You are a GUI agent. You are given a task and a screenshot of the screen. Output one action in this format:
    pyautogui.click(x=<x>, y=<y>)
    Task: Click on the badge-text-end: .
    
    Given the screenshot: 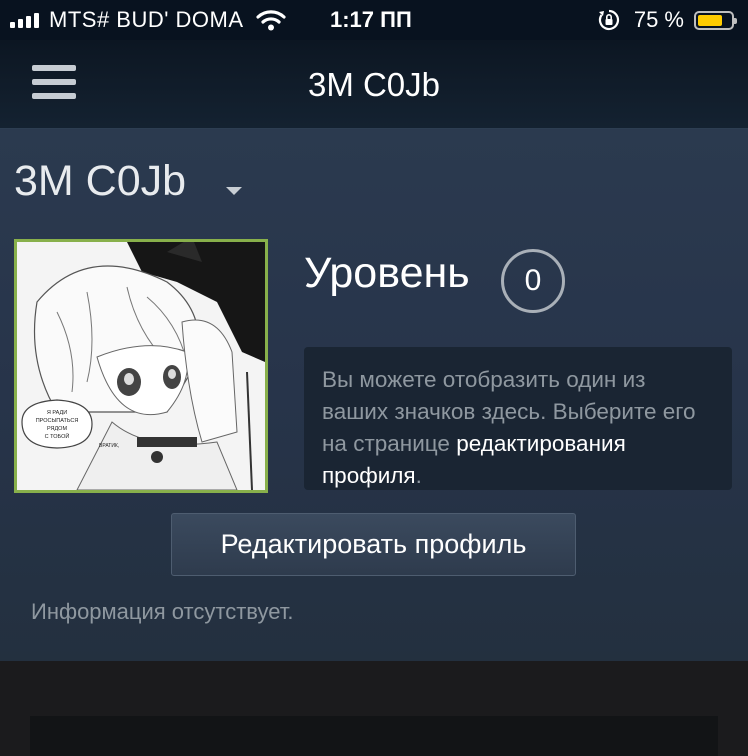 What is the action you would take?
    pyautogui.click(x=418, y=475)
    